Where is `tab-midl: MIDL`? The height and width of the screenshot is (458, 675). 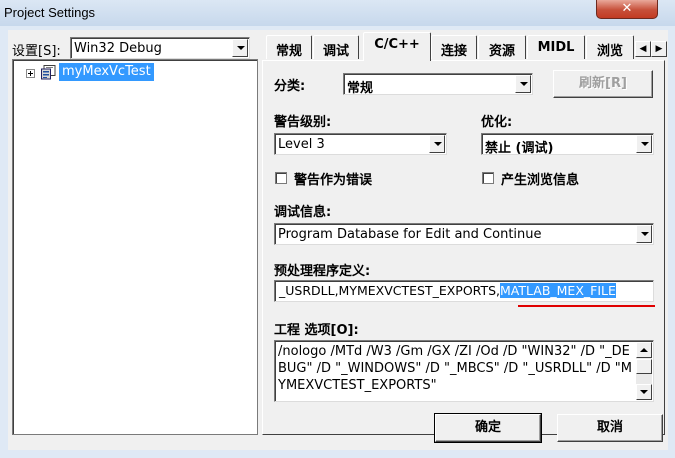
tab-midl: MIDL is located at coordinates (556, 47).